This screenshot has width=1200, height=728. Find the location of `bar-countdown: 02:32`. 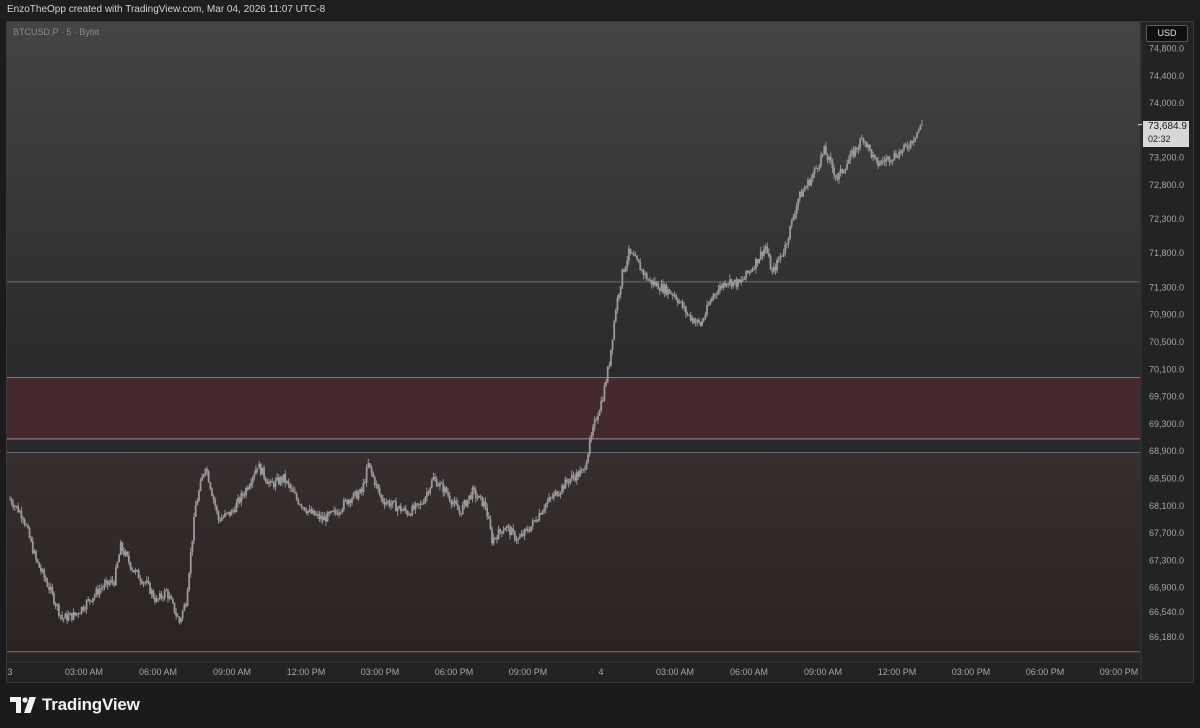

bar-countdown: 02:32 is located at coordinates (1159, 139).